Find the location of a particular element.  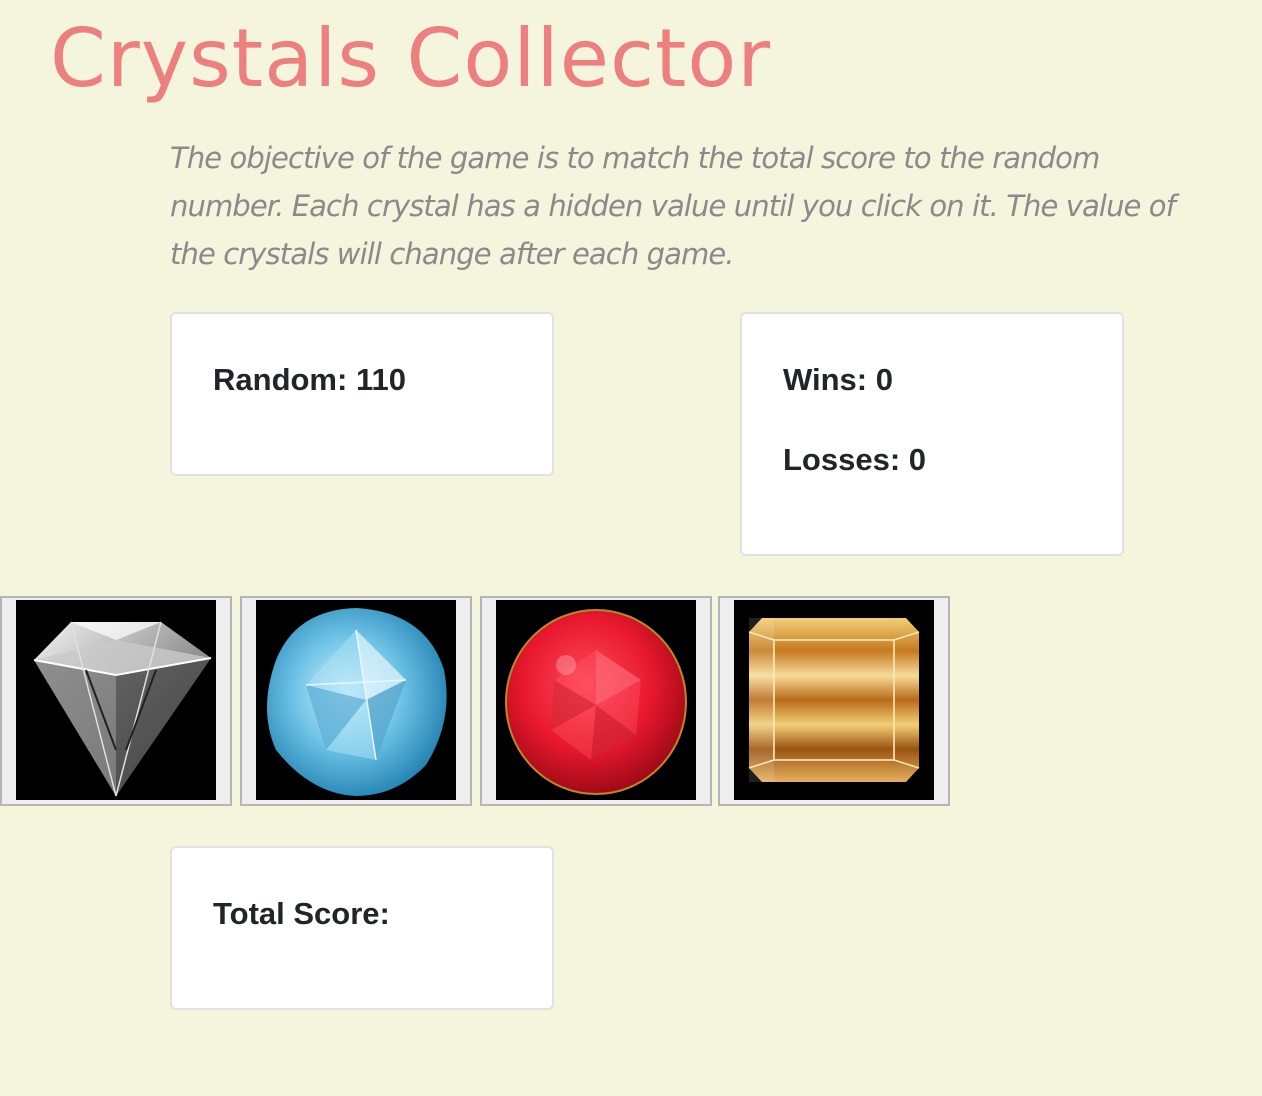

wins-value: 0 is located at coordinates (884, 379).